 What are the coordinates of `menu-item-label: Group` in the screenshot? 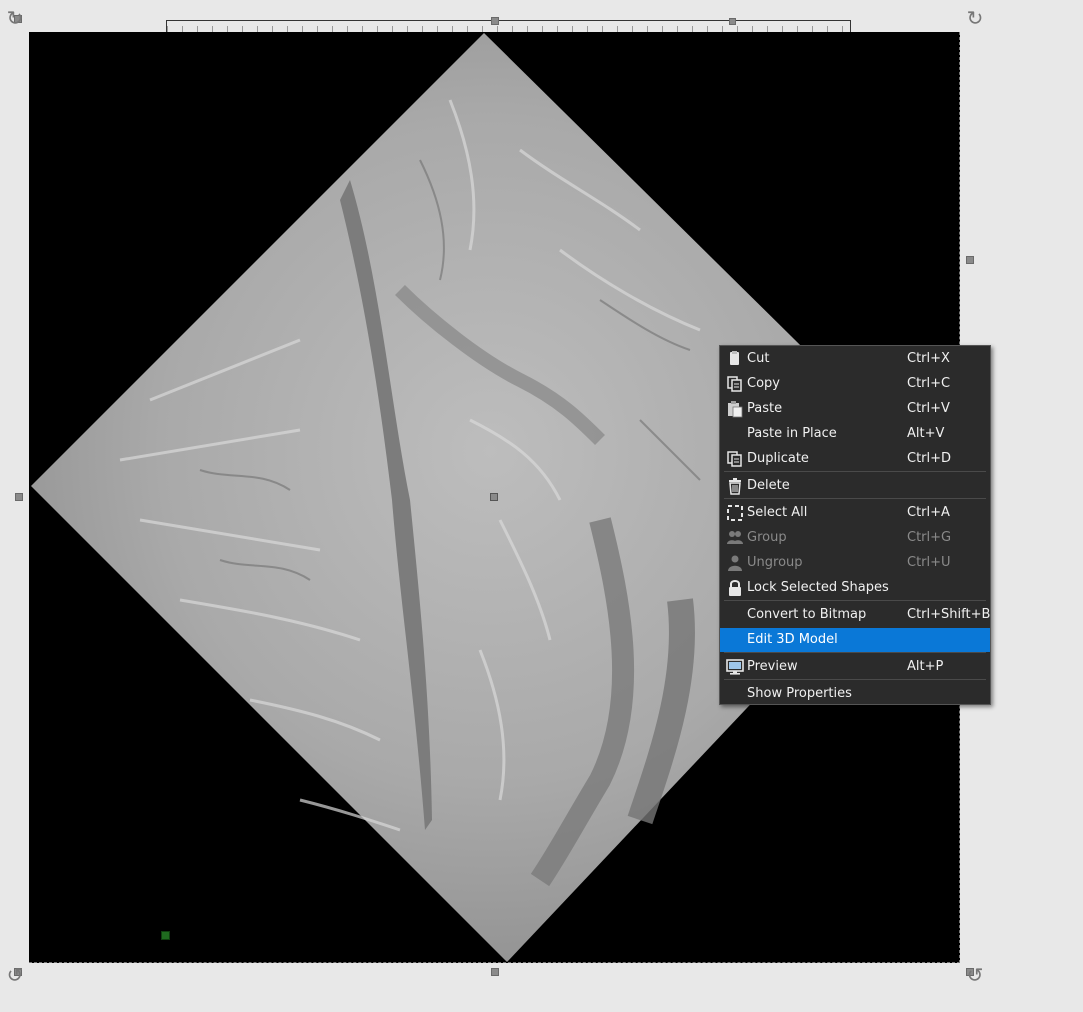 It's located at (767, 537).